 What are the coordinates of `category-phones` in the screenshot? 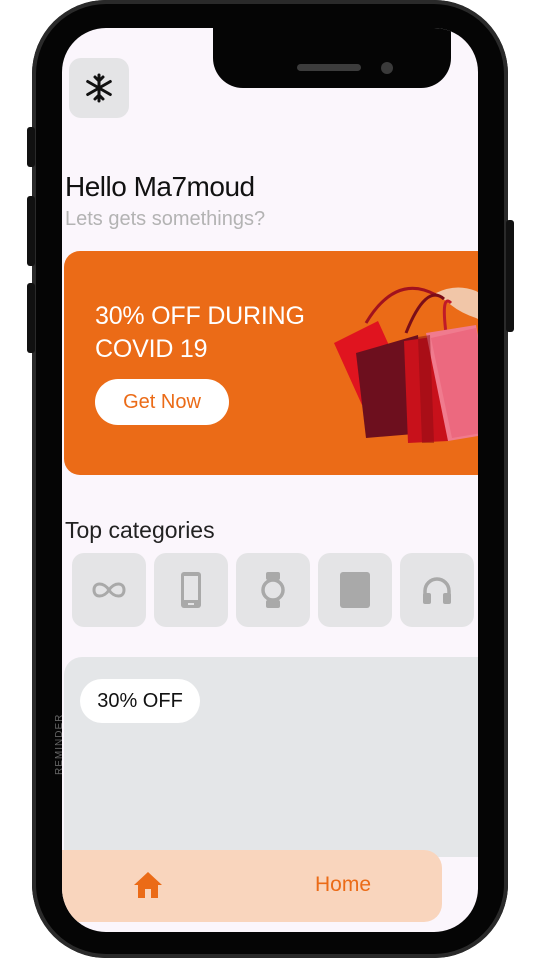 It's located at (191, 590).